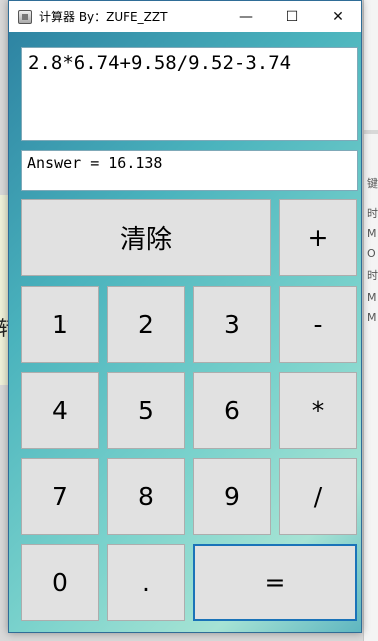 The height and width of the screenshot is (641, 378). What do you see at coordinates (189, 170) in the screenshot?
I see `answer-display: Answer = 16.138` at bounding box center [189, 170].